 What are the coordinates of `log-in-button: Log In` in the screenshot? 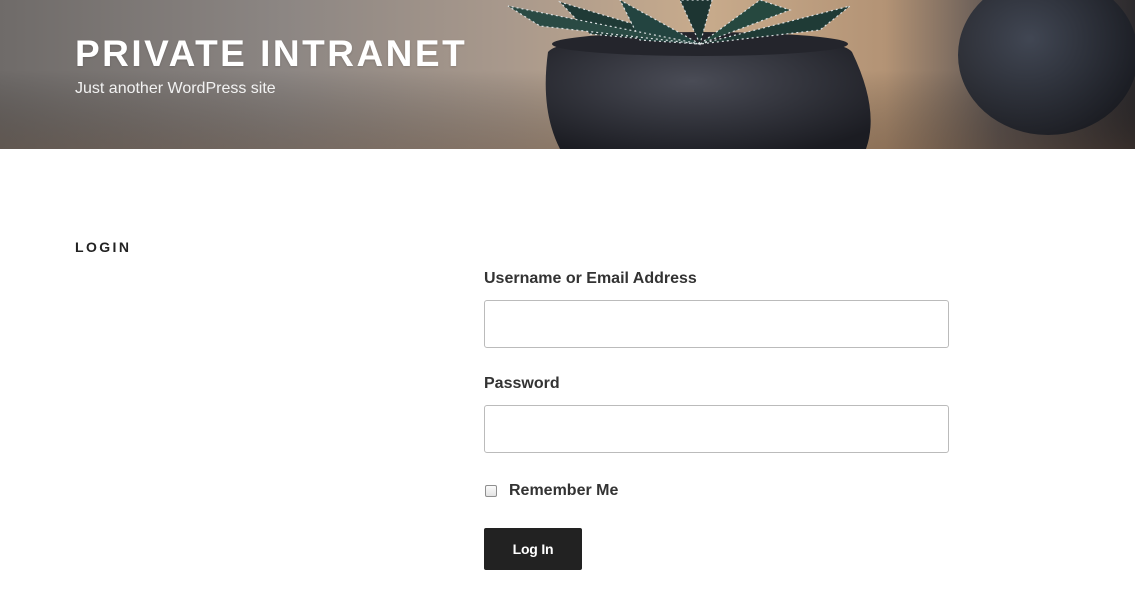 It's located at (533, 549).